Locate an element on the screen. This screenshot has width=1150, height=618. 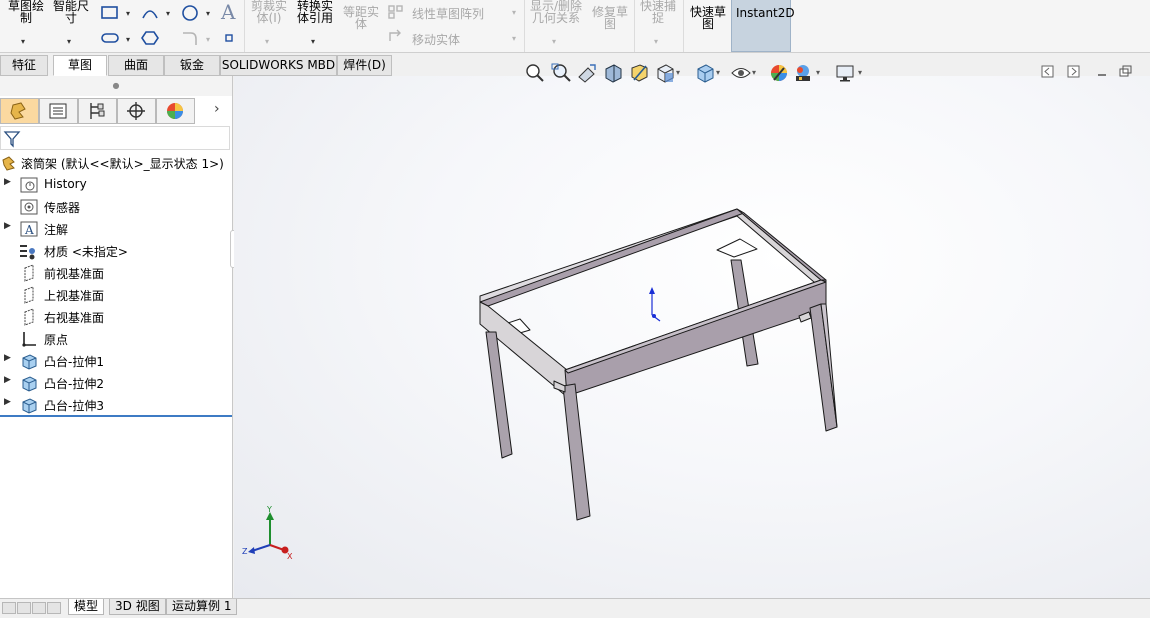
tab-surfaces: 曲面 is located at coordinates (136, 65).